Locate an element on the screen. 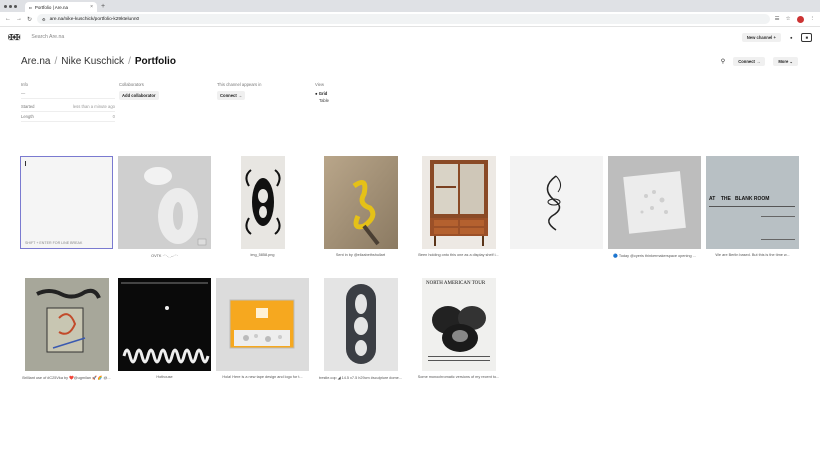 This screenshot has height=461, width=820. block-image: AT THE BLANK ROOM is located at coordinates (752, 202).